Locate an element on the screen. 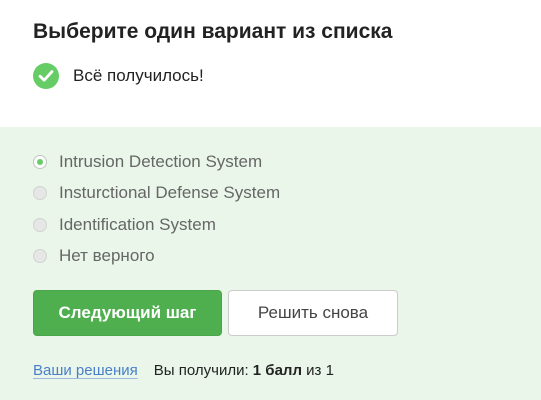 The width and height of the screenshot is (541, 400). score-prefix: Вы получили: is located at coordinates (203, 370).